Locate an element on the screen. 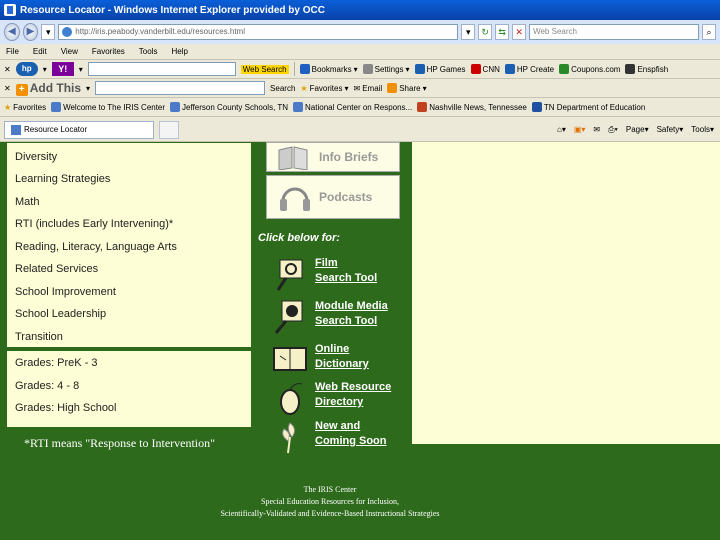 The height and width of the screenshot is (540, 720). new-and-coming-soon-link: New and Coming Soon is located at coordinates (338, 437).